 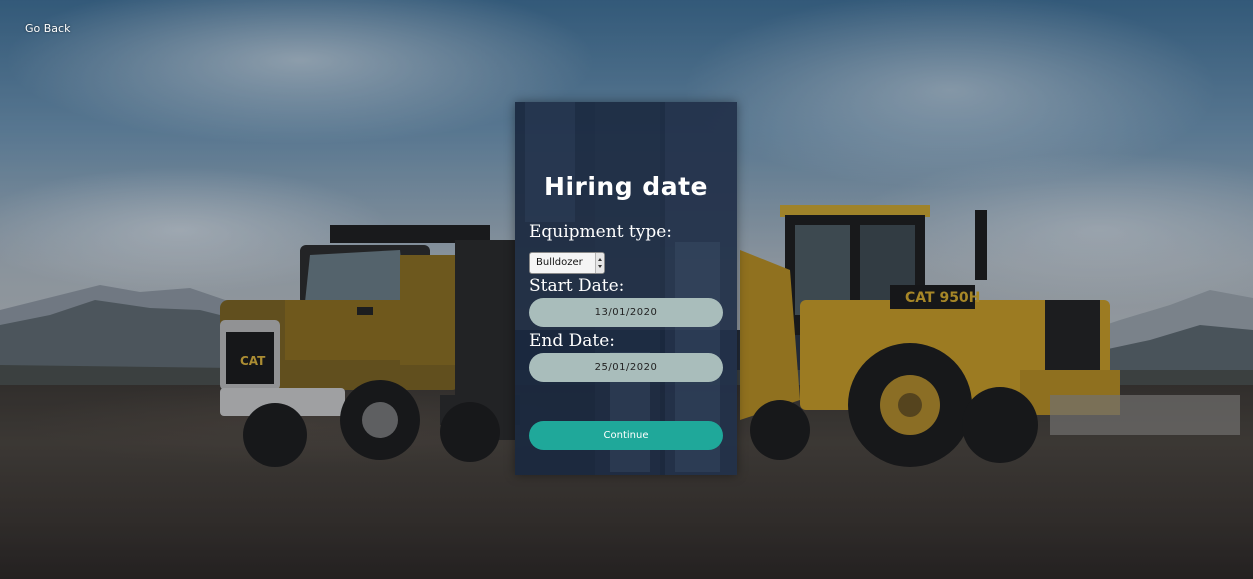 I want to click on dropdown-arrow-icon, so click(x=599, y=263).